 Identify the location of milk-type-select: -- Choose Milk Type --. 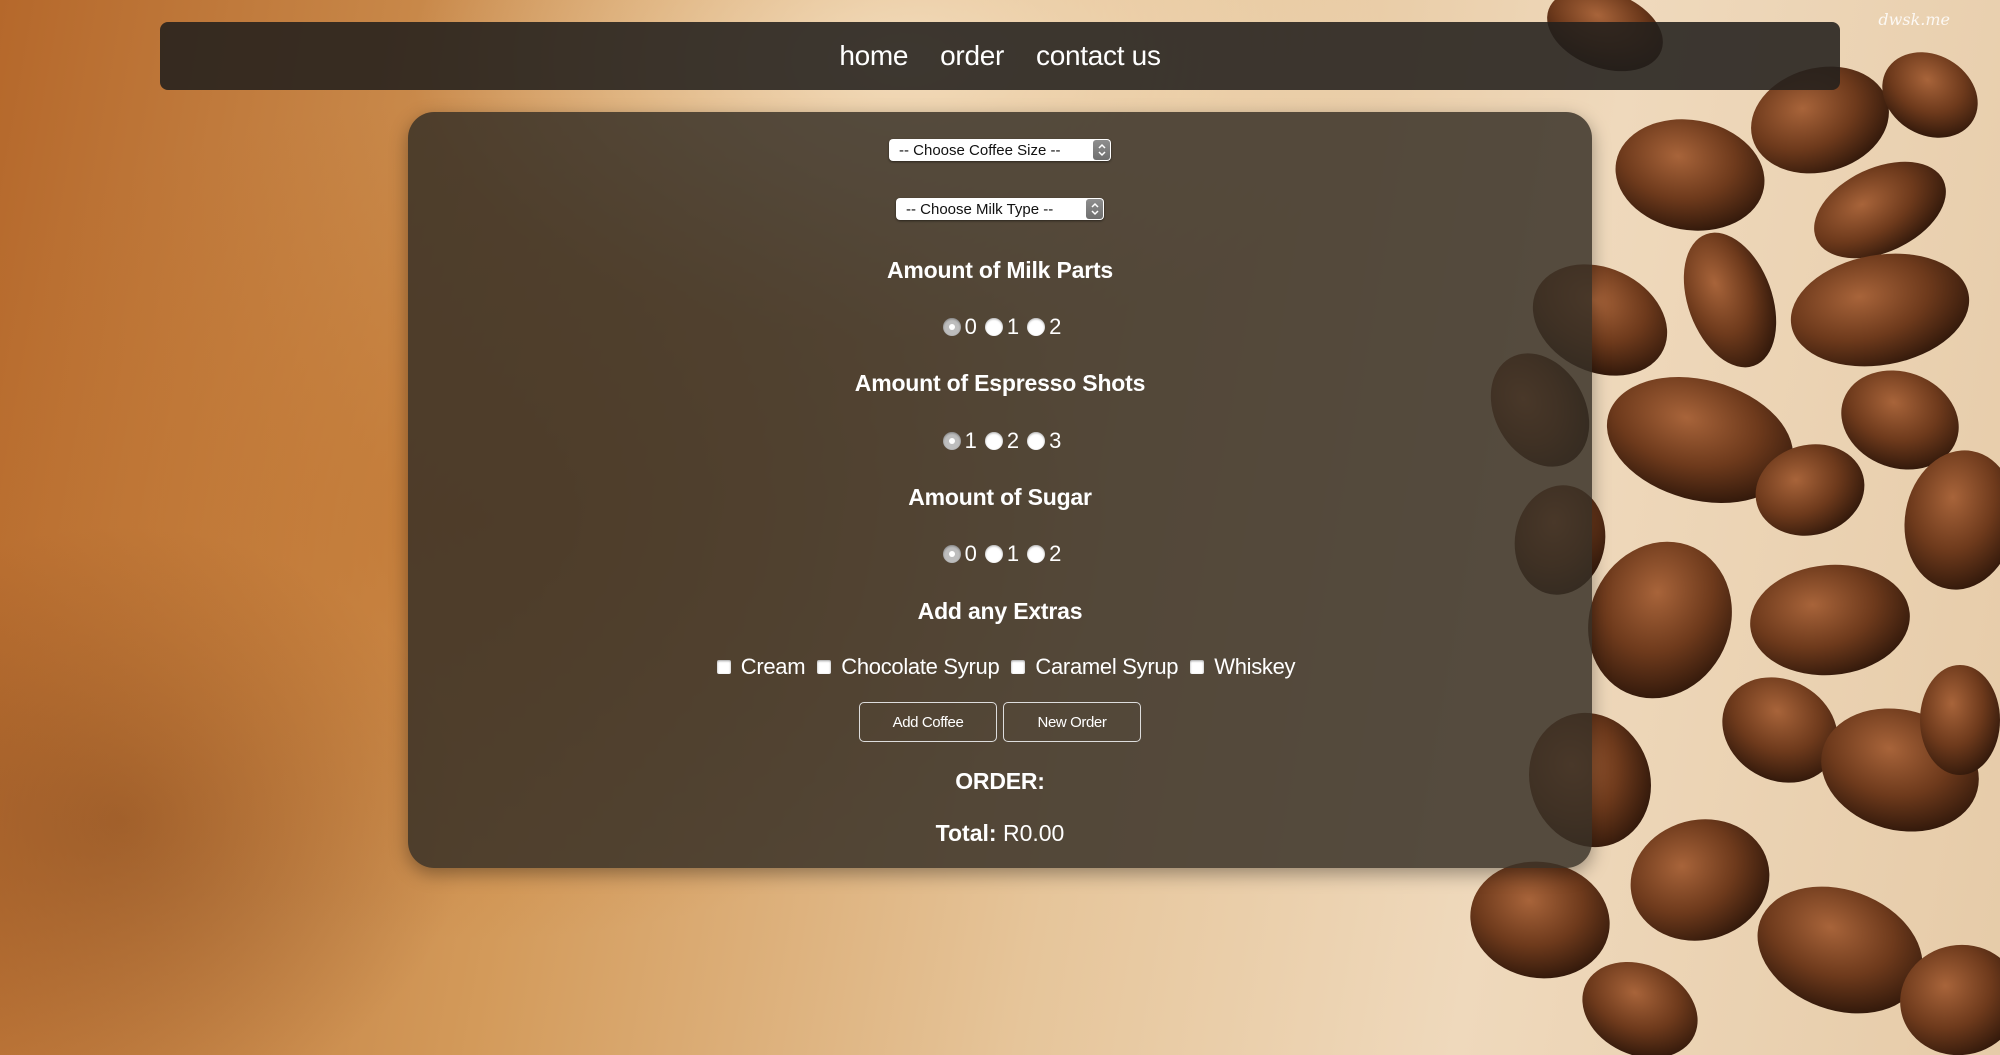
(1000, 209).